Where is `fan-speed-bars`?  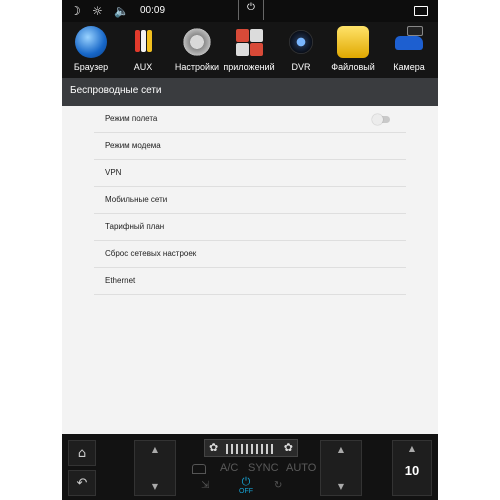
fan-speed-bars is located at coordinates (251, 449).